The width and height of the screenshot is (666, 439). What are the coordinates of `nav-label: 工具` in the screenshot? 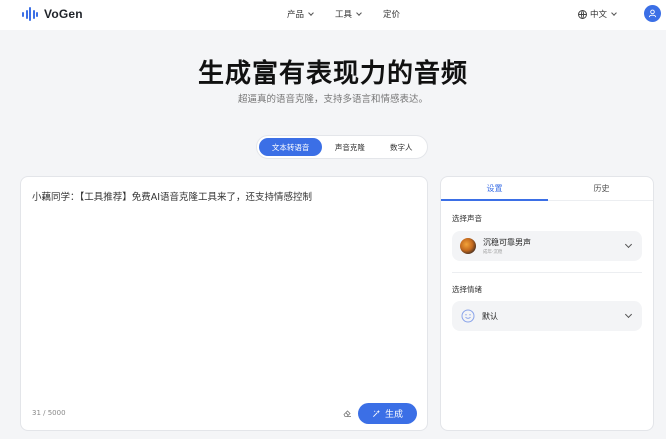 It's located at (344, 15).